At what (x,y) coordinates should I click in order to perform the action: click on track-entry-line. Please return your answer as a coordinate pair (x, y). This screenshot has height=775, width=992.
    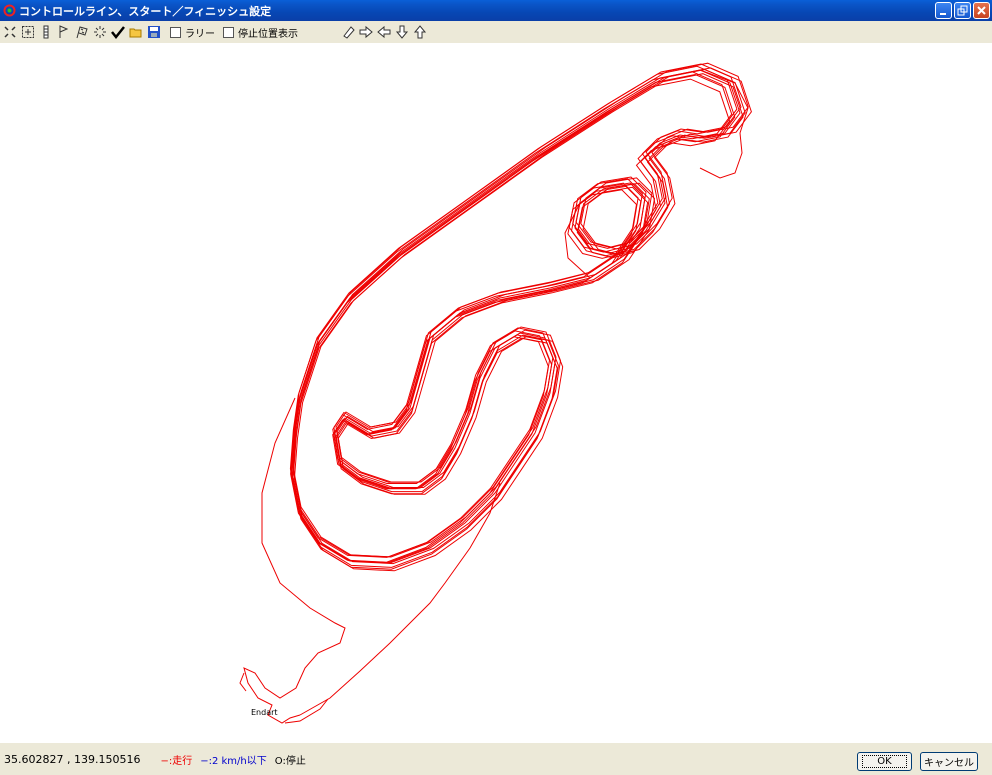
    Looking at the image, I should click on (243, 682).